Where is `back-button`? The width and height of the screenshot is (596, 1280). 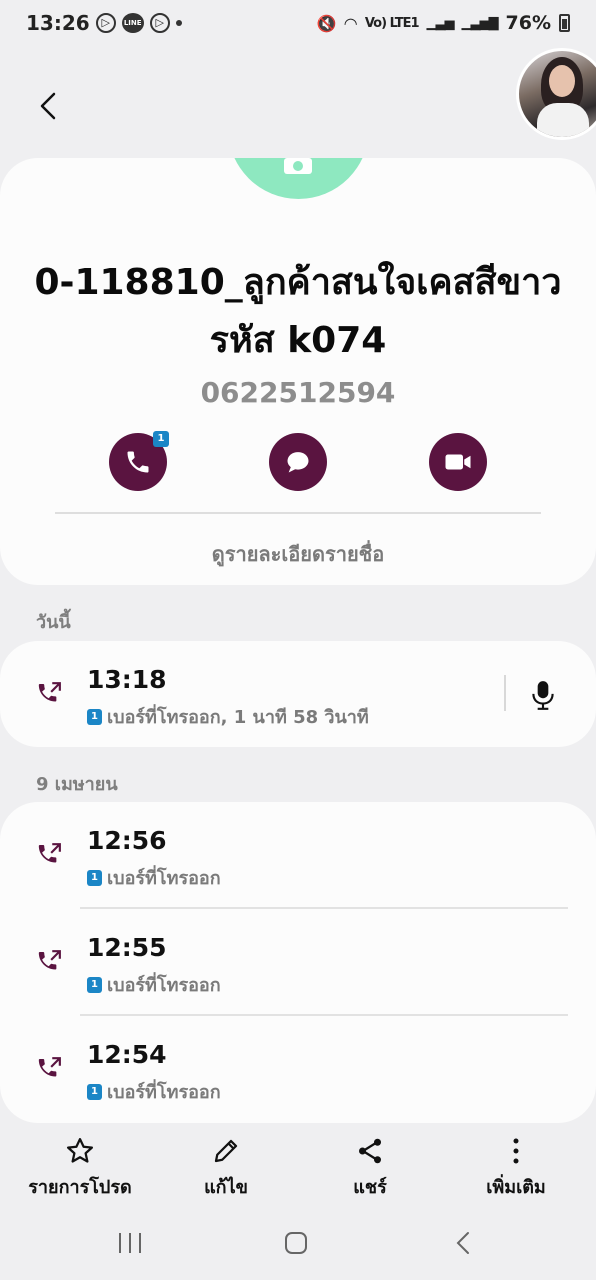
back-button is located at coordinates (50, 106).